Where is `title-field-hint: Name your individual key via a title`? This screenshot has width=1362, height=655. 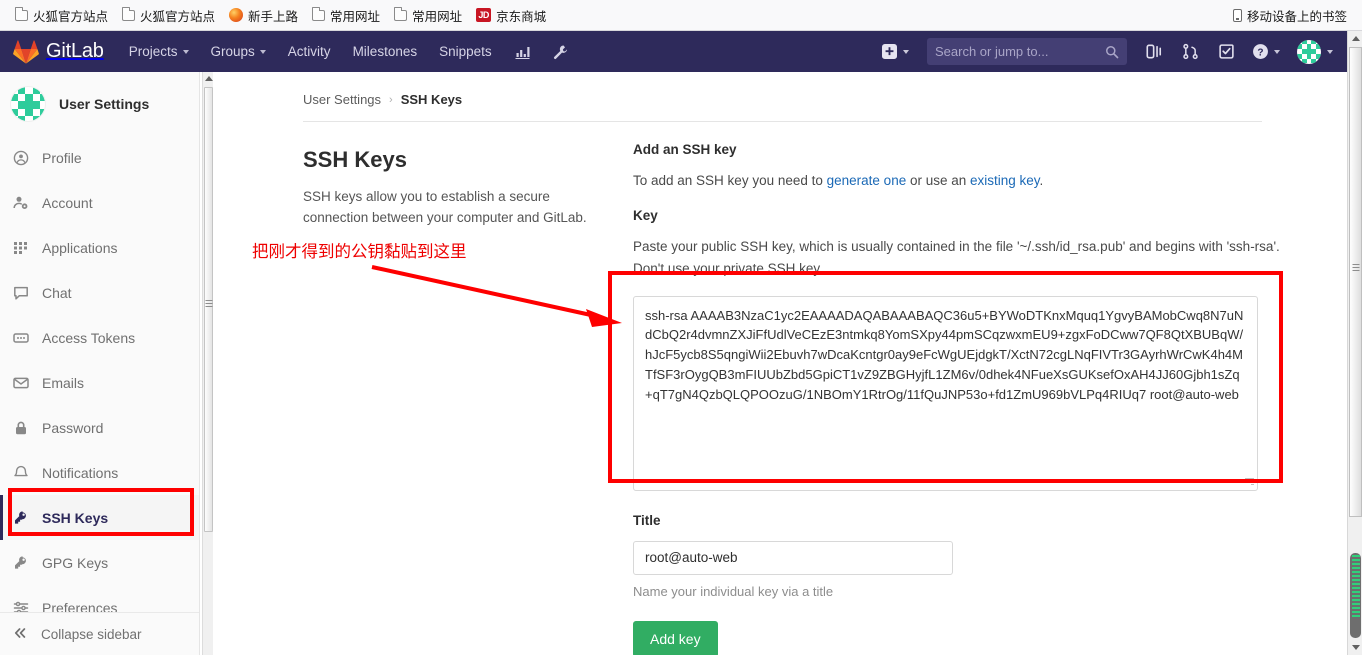 title-field-hint: Name your individual key via a title is located at coordinates (733, 591).